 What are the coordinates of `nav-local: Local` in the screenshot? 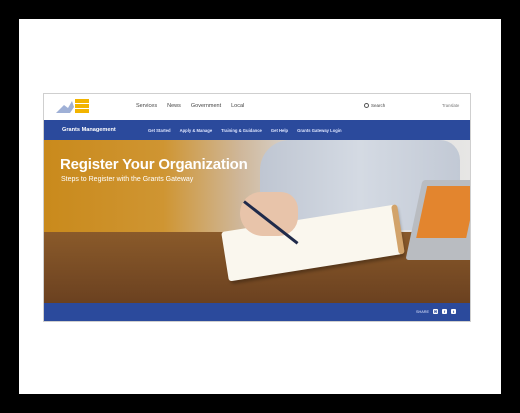 It's located at (237, 106).